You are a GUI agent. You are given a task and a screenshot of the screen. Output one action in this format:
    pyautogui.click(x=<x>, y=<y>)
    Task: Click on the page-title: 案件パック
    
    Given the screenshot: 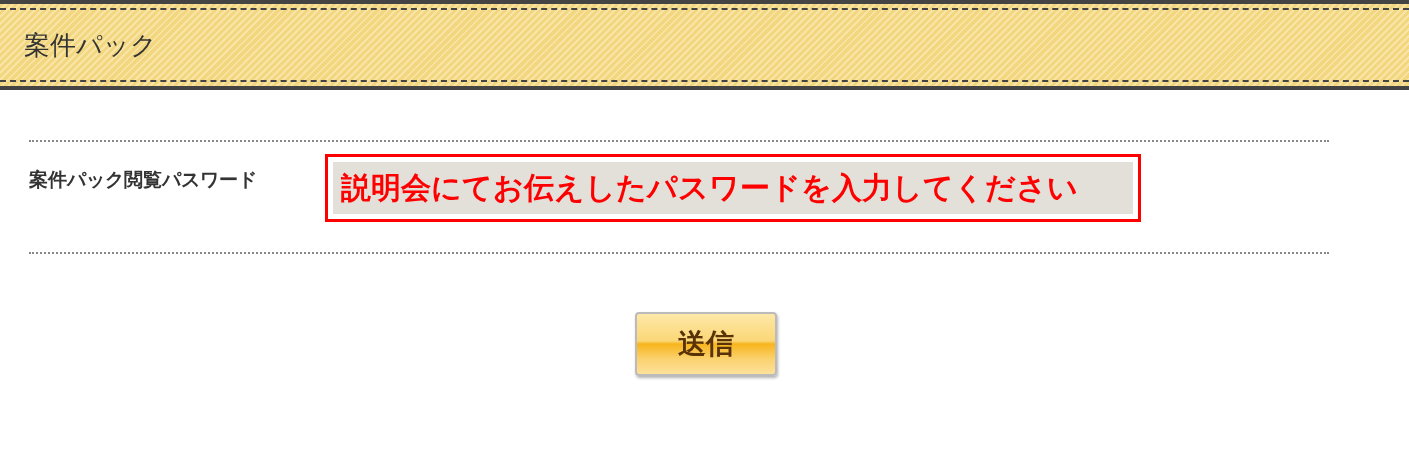 What is the action you would take?
    pyautogui.click(x=90, y=45)
    